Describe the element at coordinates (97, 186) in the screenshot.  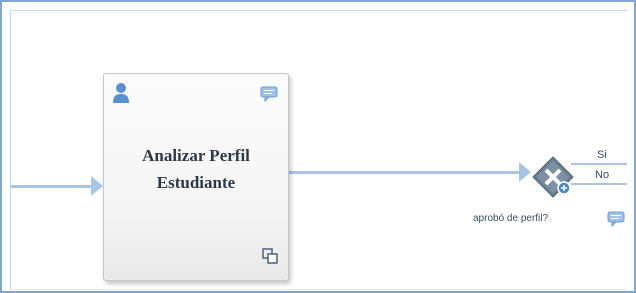
I see `incoming-arrowhead` at that location.